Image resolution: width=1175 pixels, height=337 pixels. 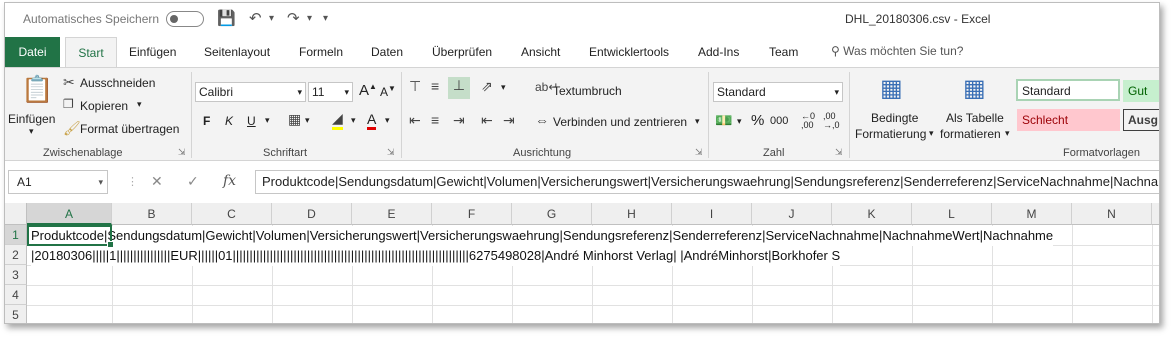 What do you see at coordinates (1112, 214) in the screenshot?
I see `column-header-n: N` at bounding box center [1112, 214].